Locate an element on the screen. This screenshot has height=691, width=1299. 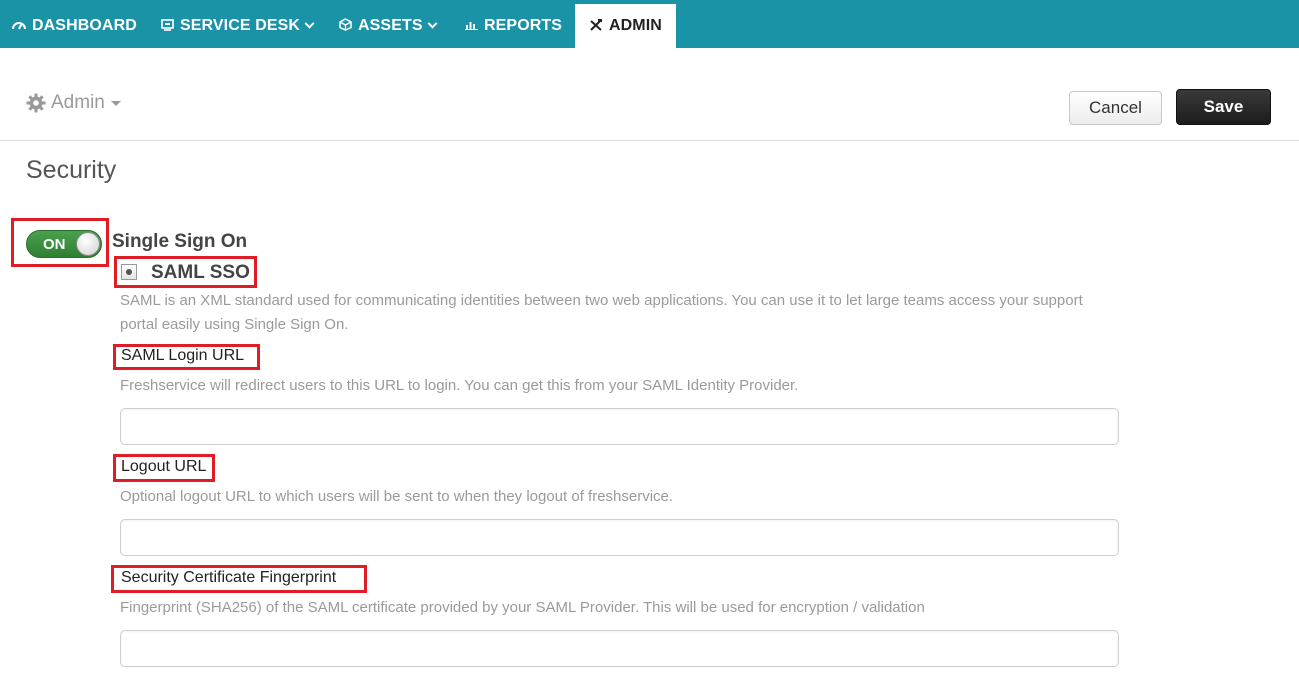
nav-service-desk: SERVICE DESK is located at coordinates (237, 26).